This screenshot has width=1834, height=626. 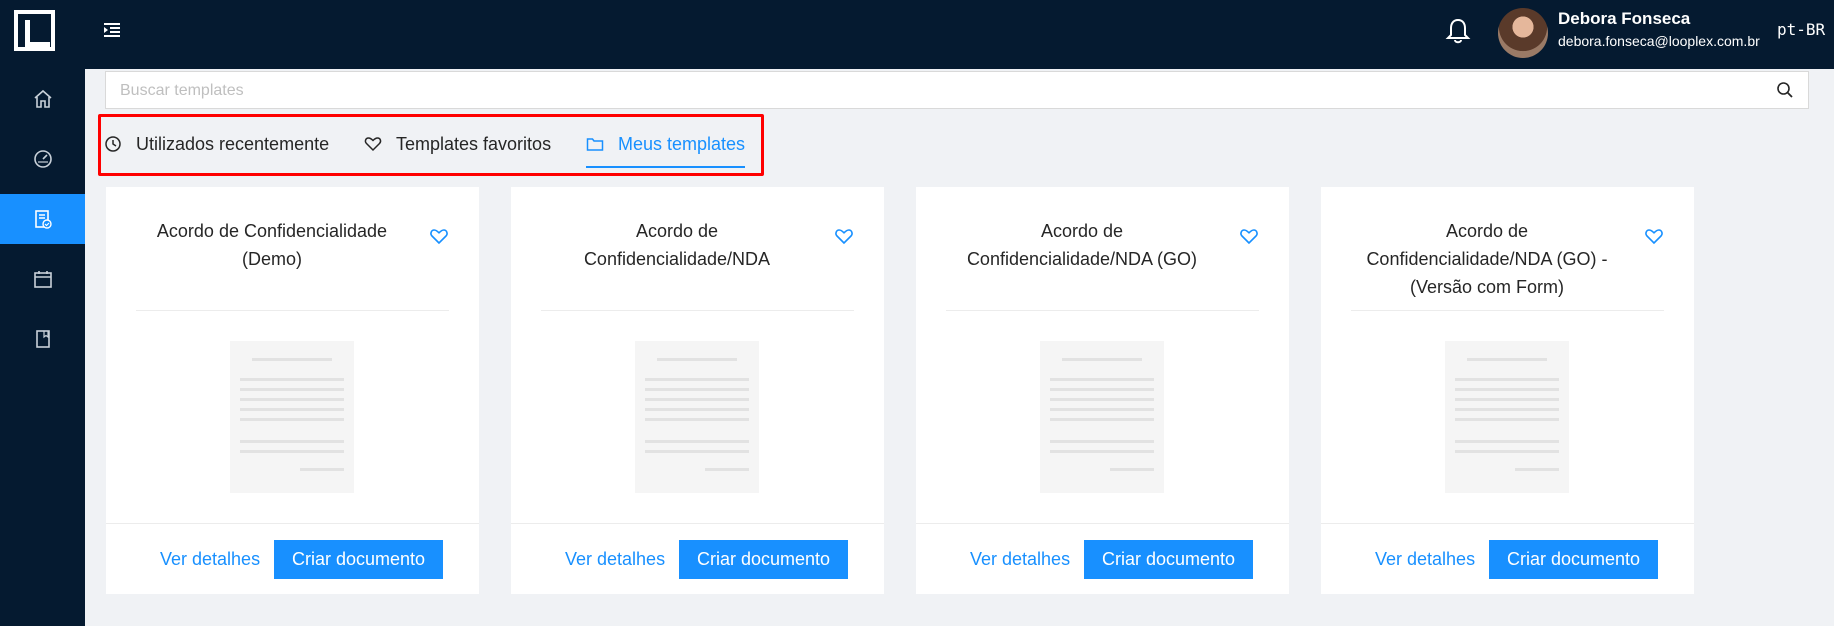 What do you see at coordinates (182, 90) in the screenshot?
I see `search-placeholder: Buscar templates` at bounding box center [182, 90].